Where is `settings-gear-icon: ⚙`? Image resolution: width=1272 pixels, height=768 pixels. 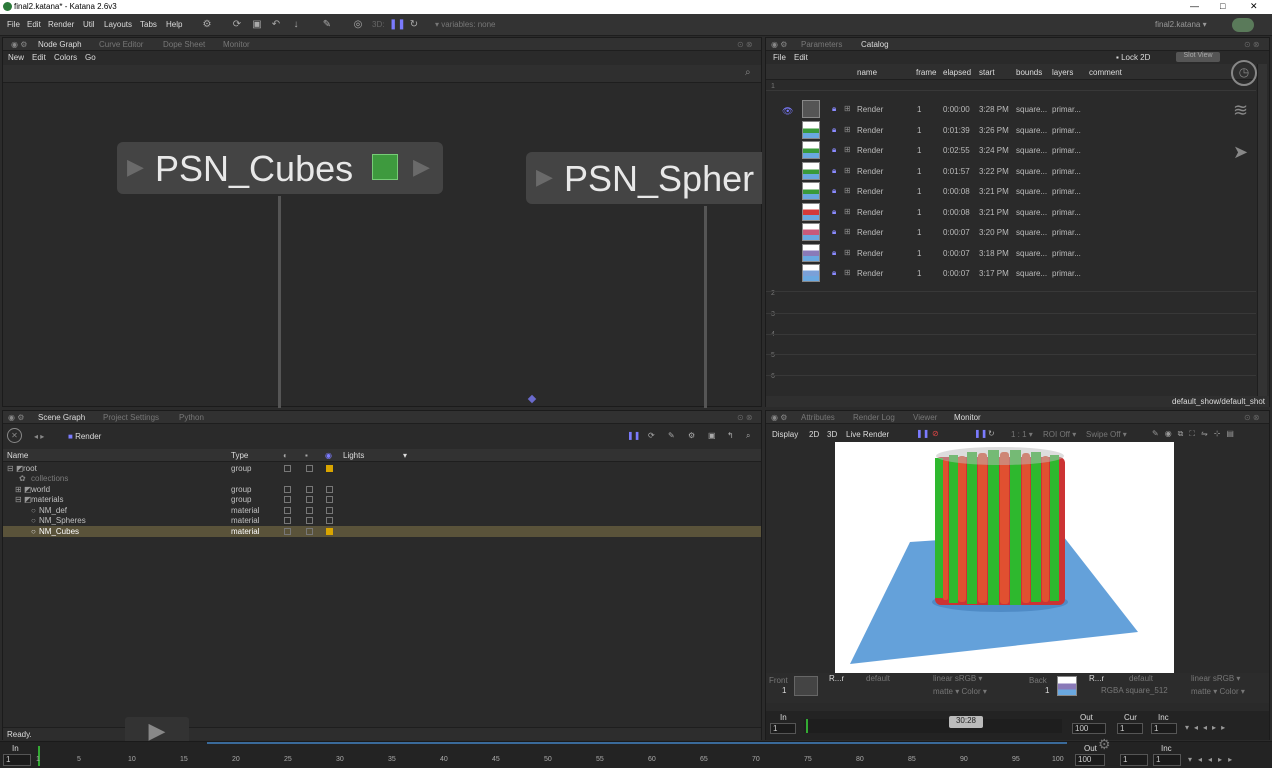 settings-gear-icon: ⚙ is located at coordinates (1104, 744).